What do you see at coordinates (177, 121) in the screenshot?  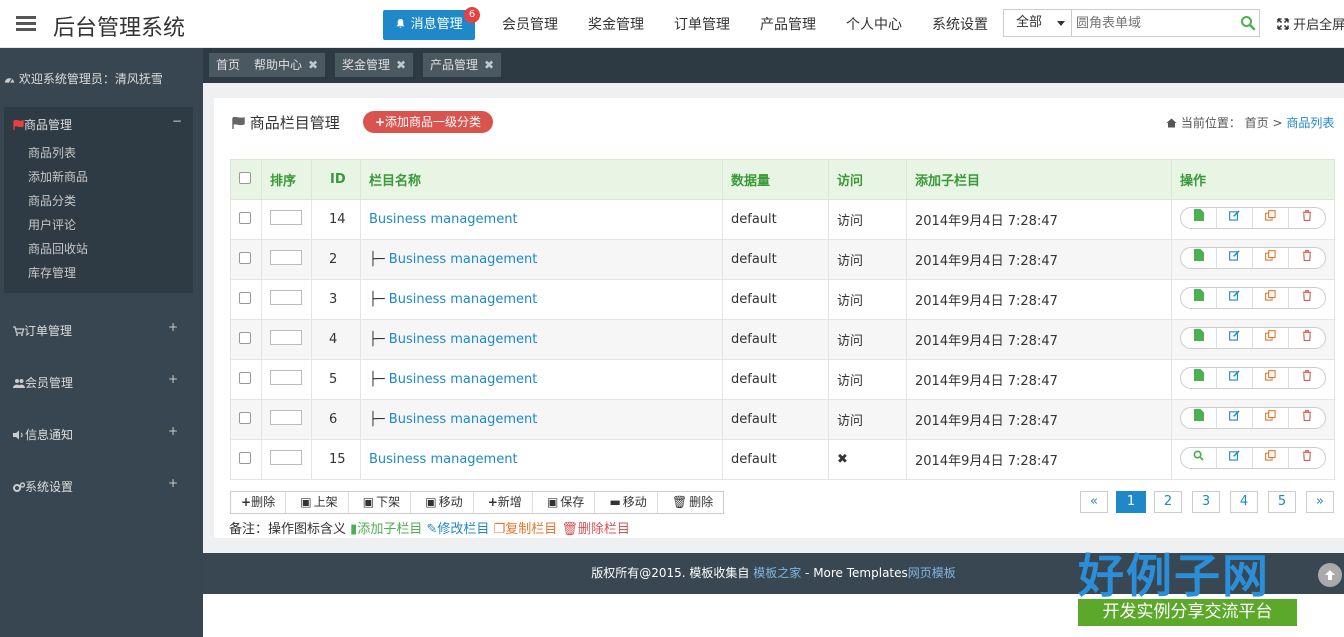 I see `menu-product-collapse: −` at bounding box center [177, 121].